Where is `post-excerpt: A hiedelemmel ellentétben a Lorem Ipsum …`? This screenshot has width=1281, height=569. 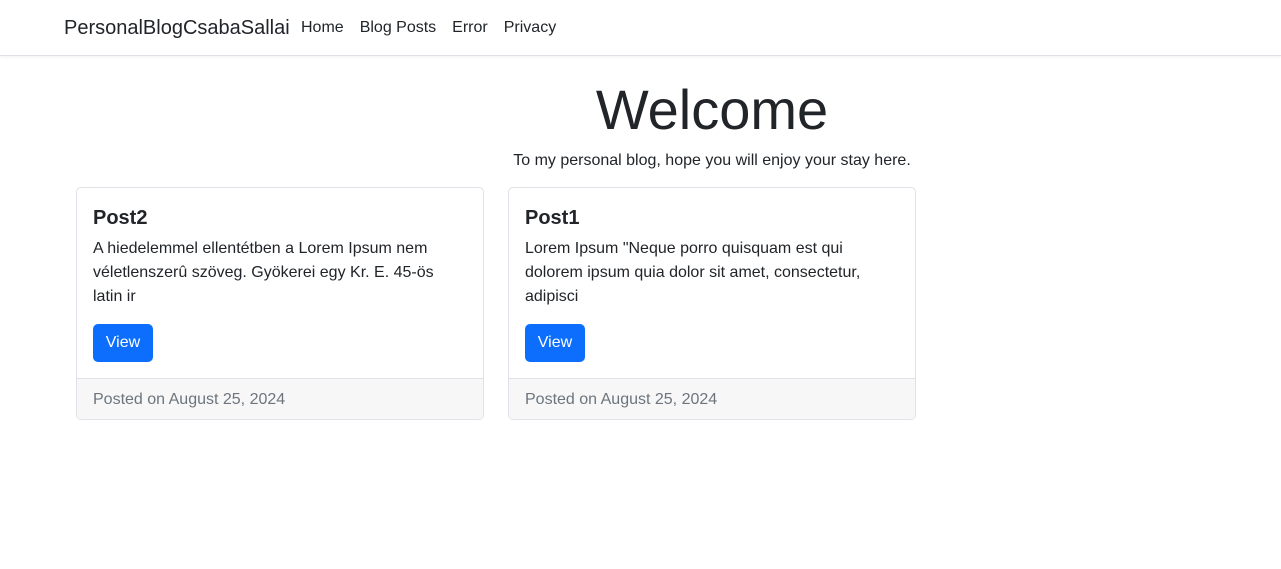 post-excerpt: A hiedelemmel ellentétben a Lorem Ipsum … is located at coordinates (263, 272).